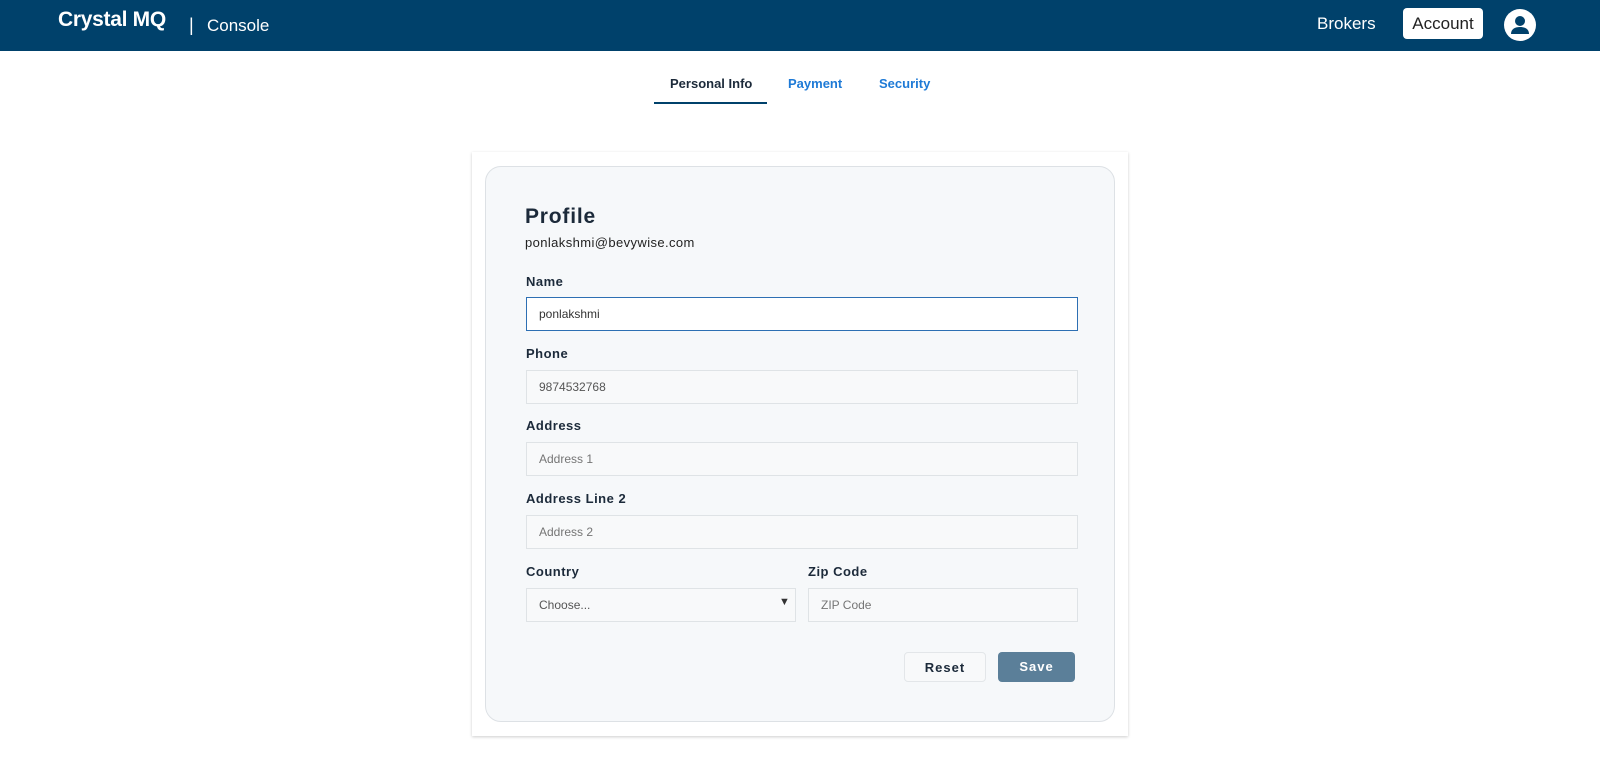  Describe the element at coordinates (1443, 23) in the screenshot. I see `account-button: Account` at that location.